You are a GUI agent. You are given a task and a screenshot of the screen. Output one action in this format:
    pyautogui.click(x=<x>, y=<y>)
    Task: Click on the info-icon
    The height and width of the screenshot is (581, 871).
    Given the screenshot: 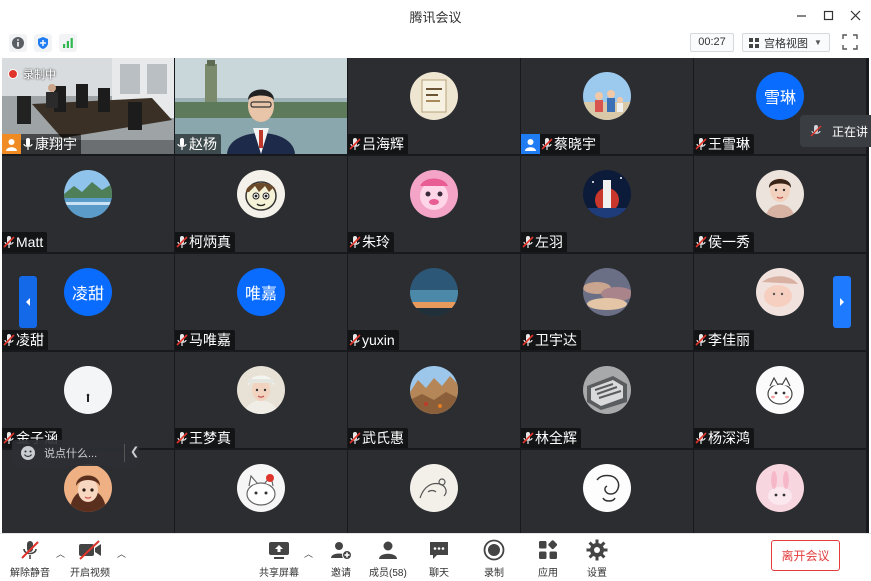 What is the action you would take?
    pyautogui.click(x=18, y=43)
    